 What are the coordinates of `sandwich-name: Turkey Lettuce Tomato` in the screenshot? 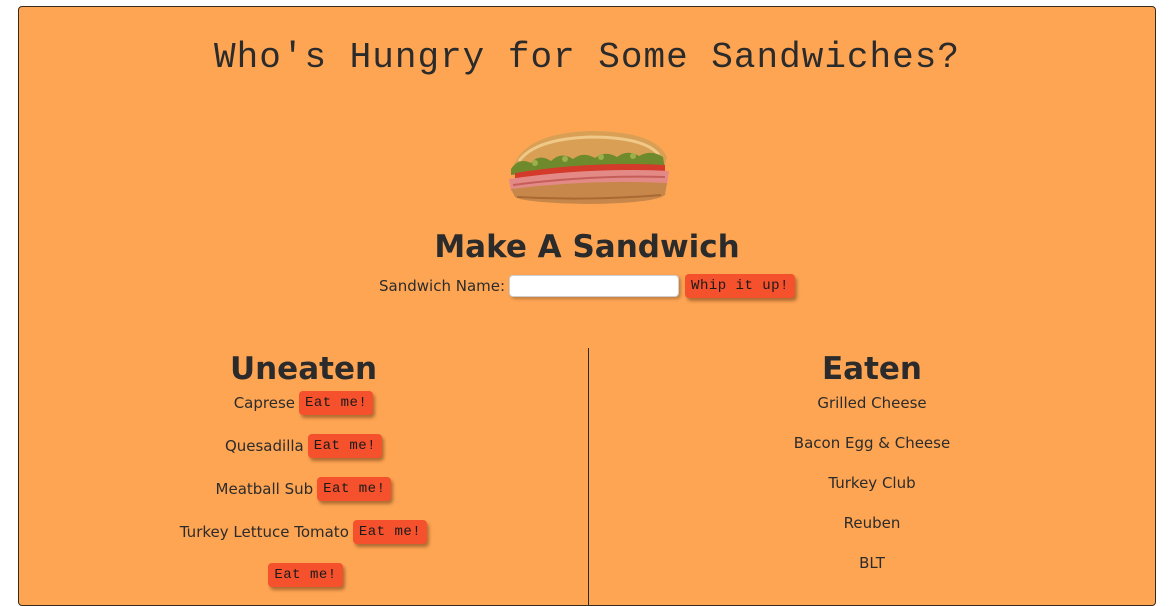 It's located at (264, 532).